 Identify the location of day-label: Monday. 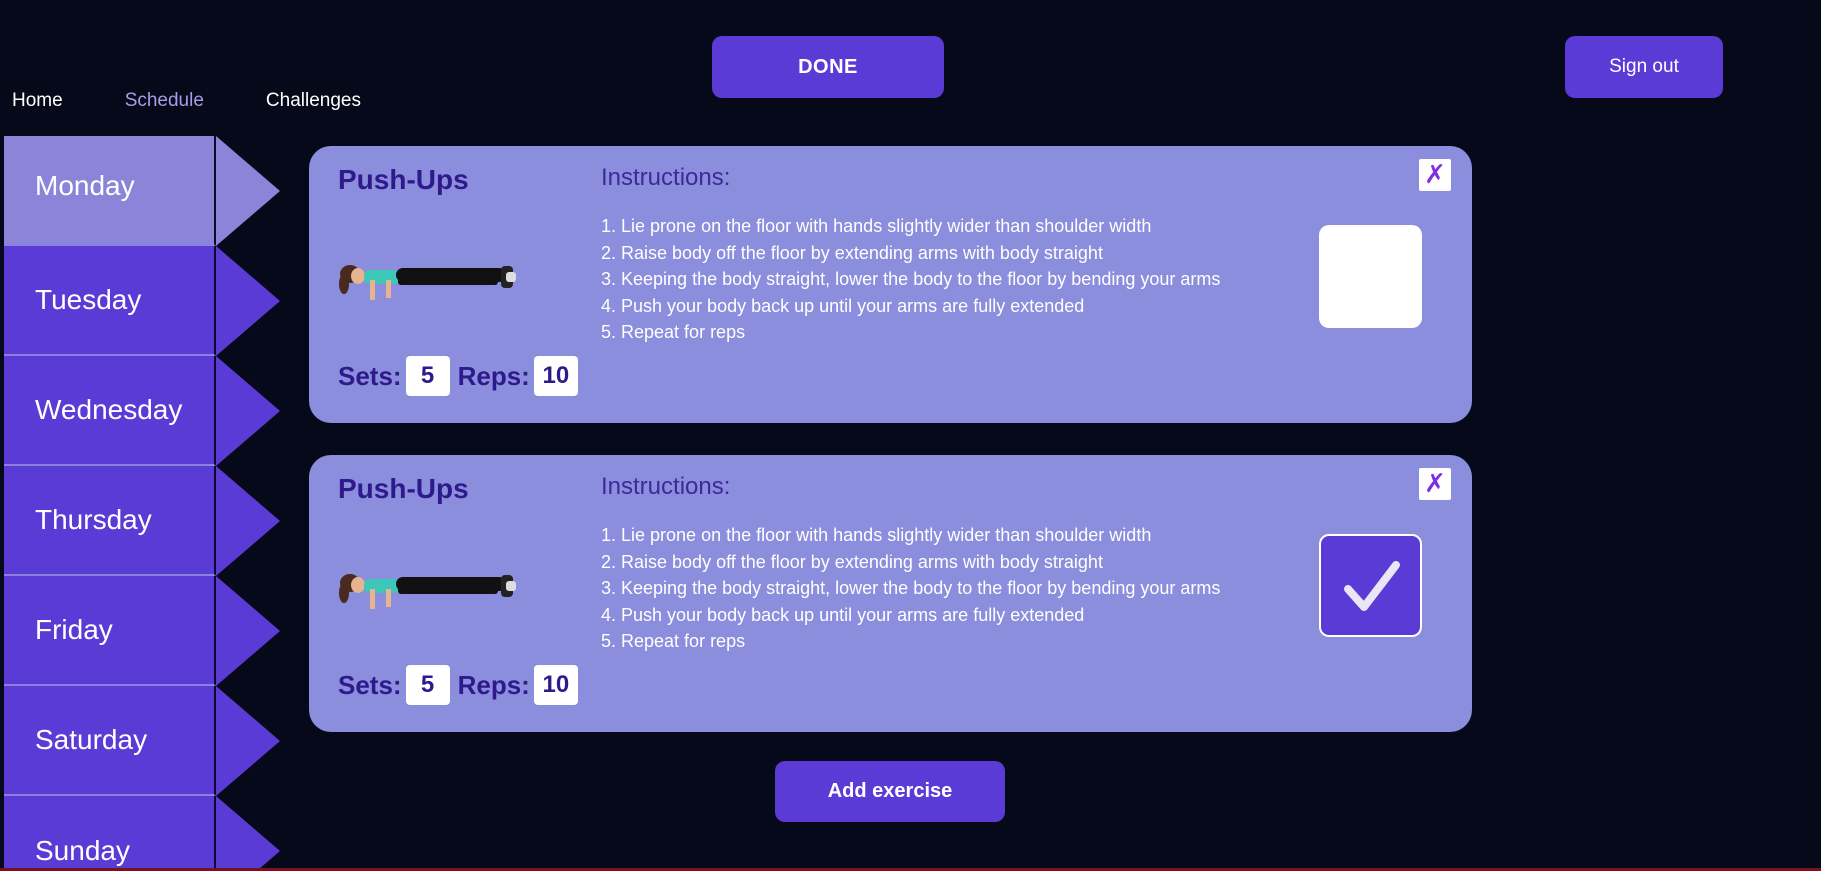
(85, 185).